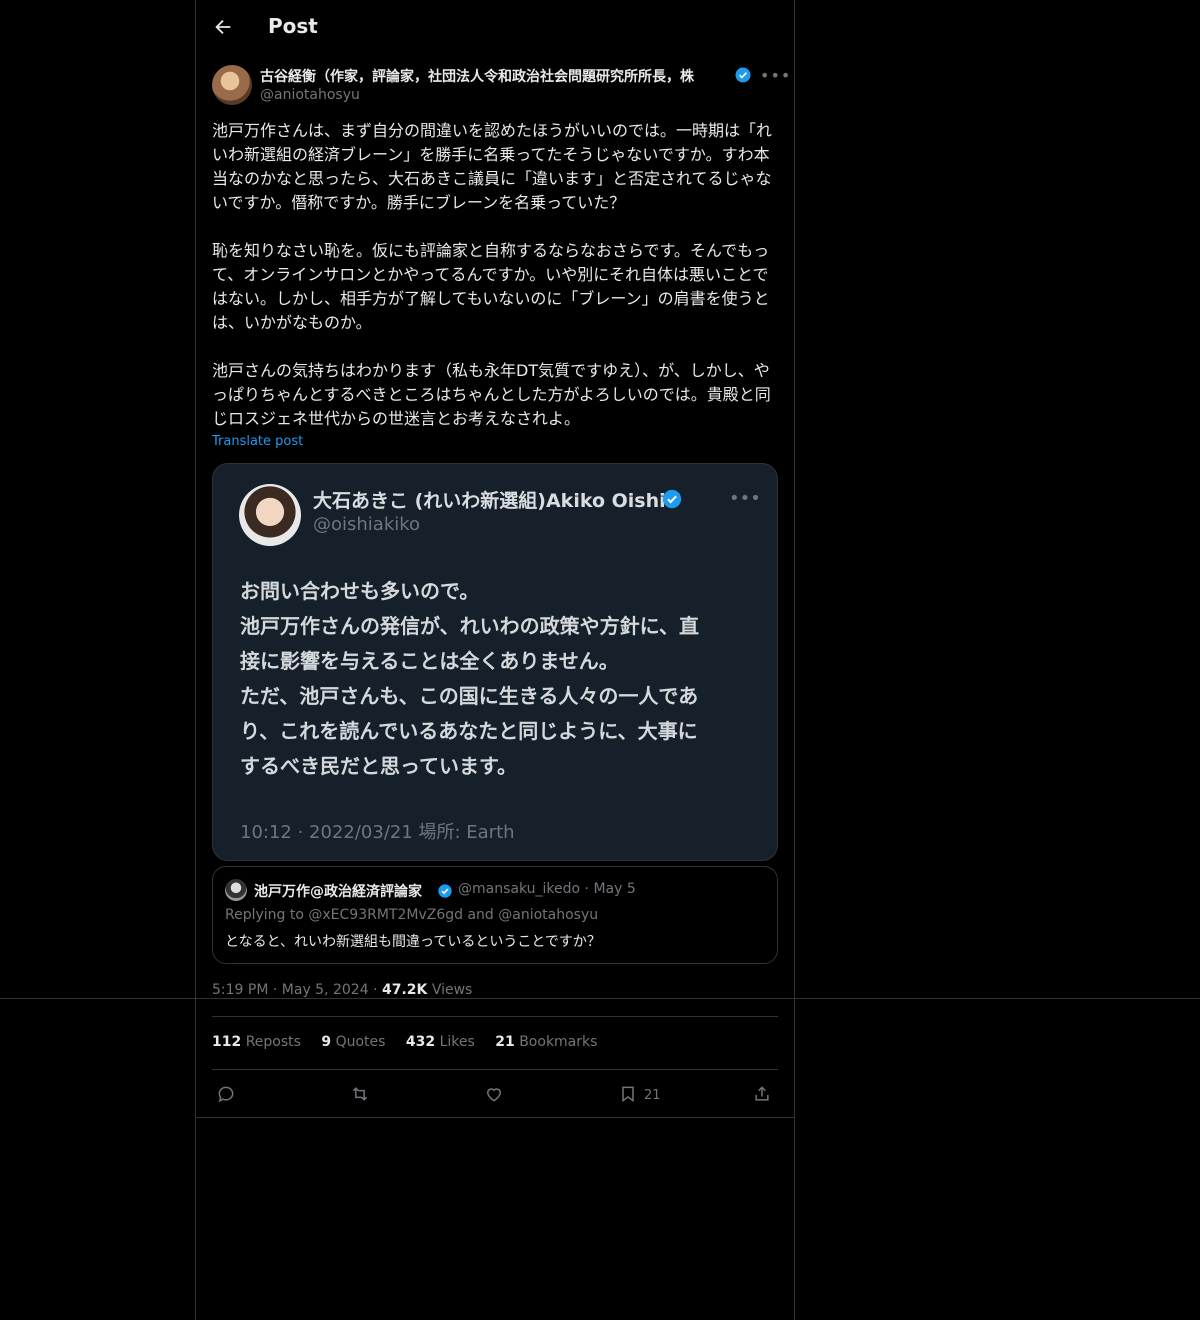  I want to click on media-timestamp: 10:12 · 2022/03/21 場所: Earth, so click(377, 832).